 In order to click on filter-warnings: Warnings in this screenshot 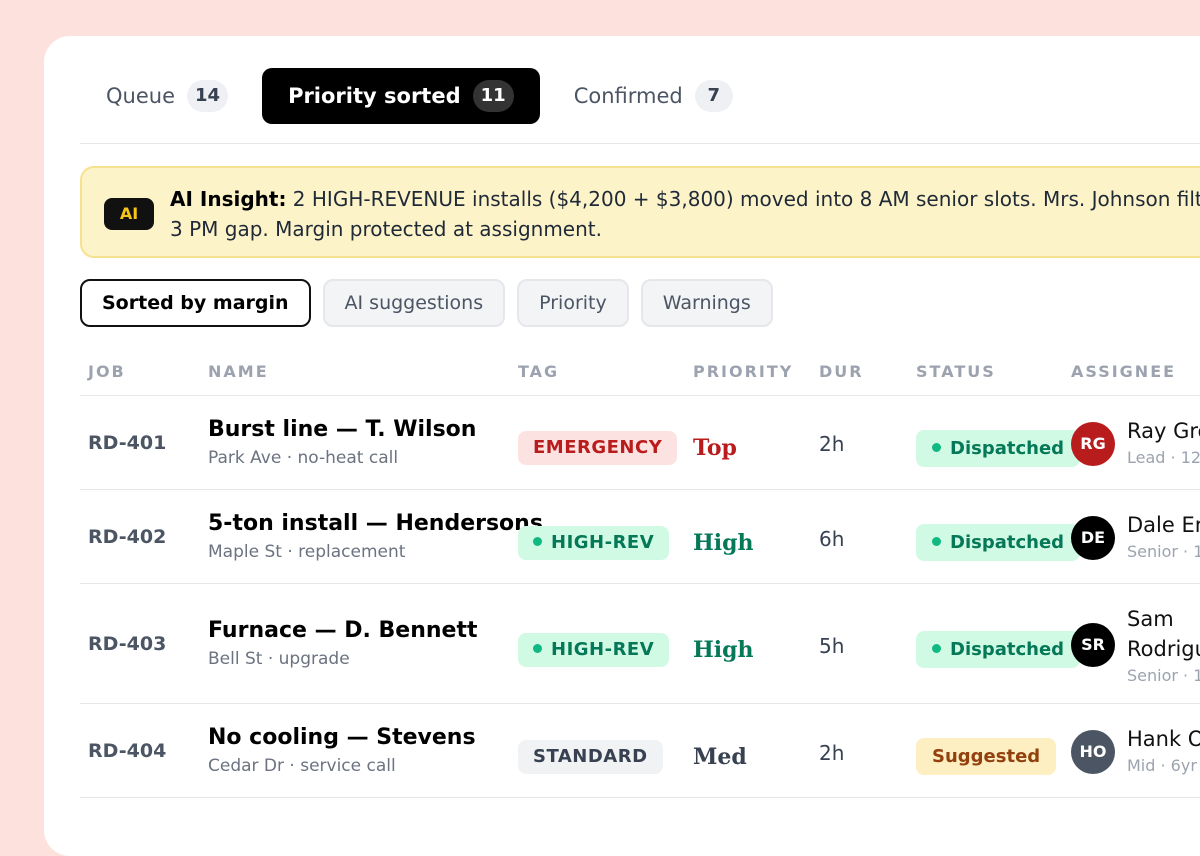, I will do `click(706, 303)`.